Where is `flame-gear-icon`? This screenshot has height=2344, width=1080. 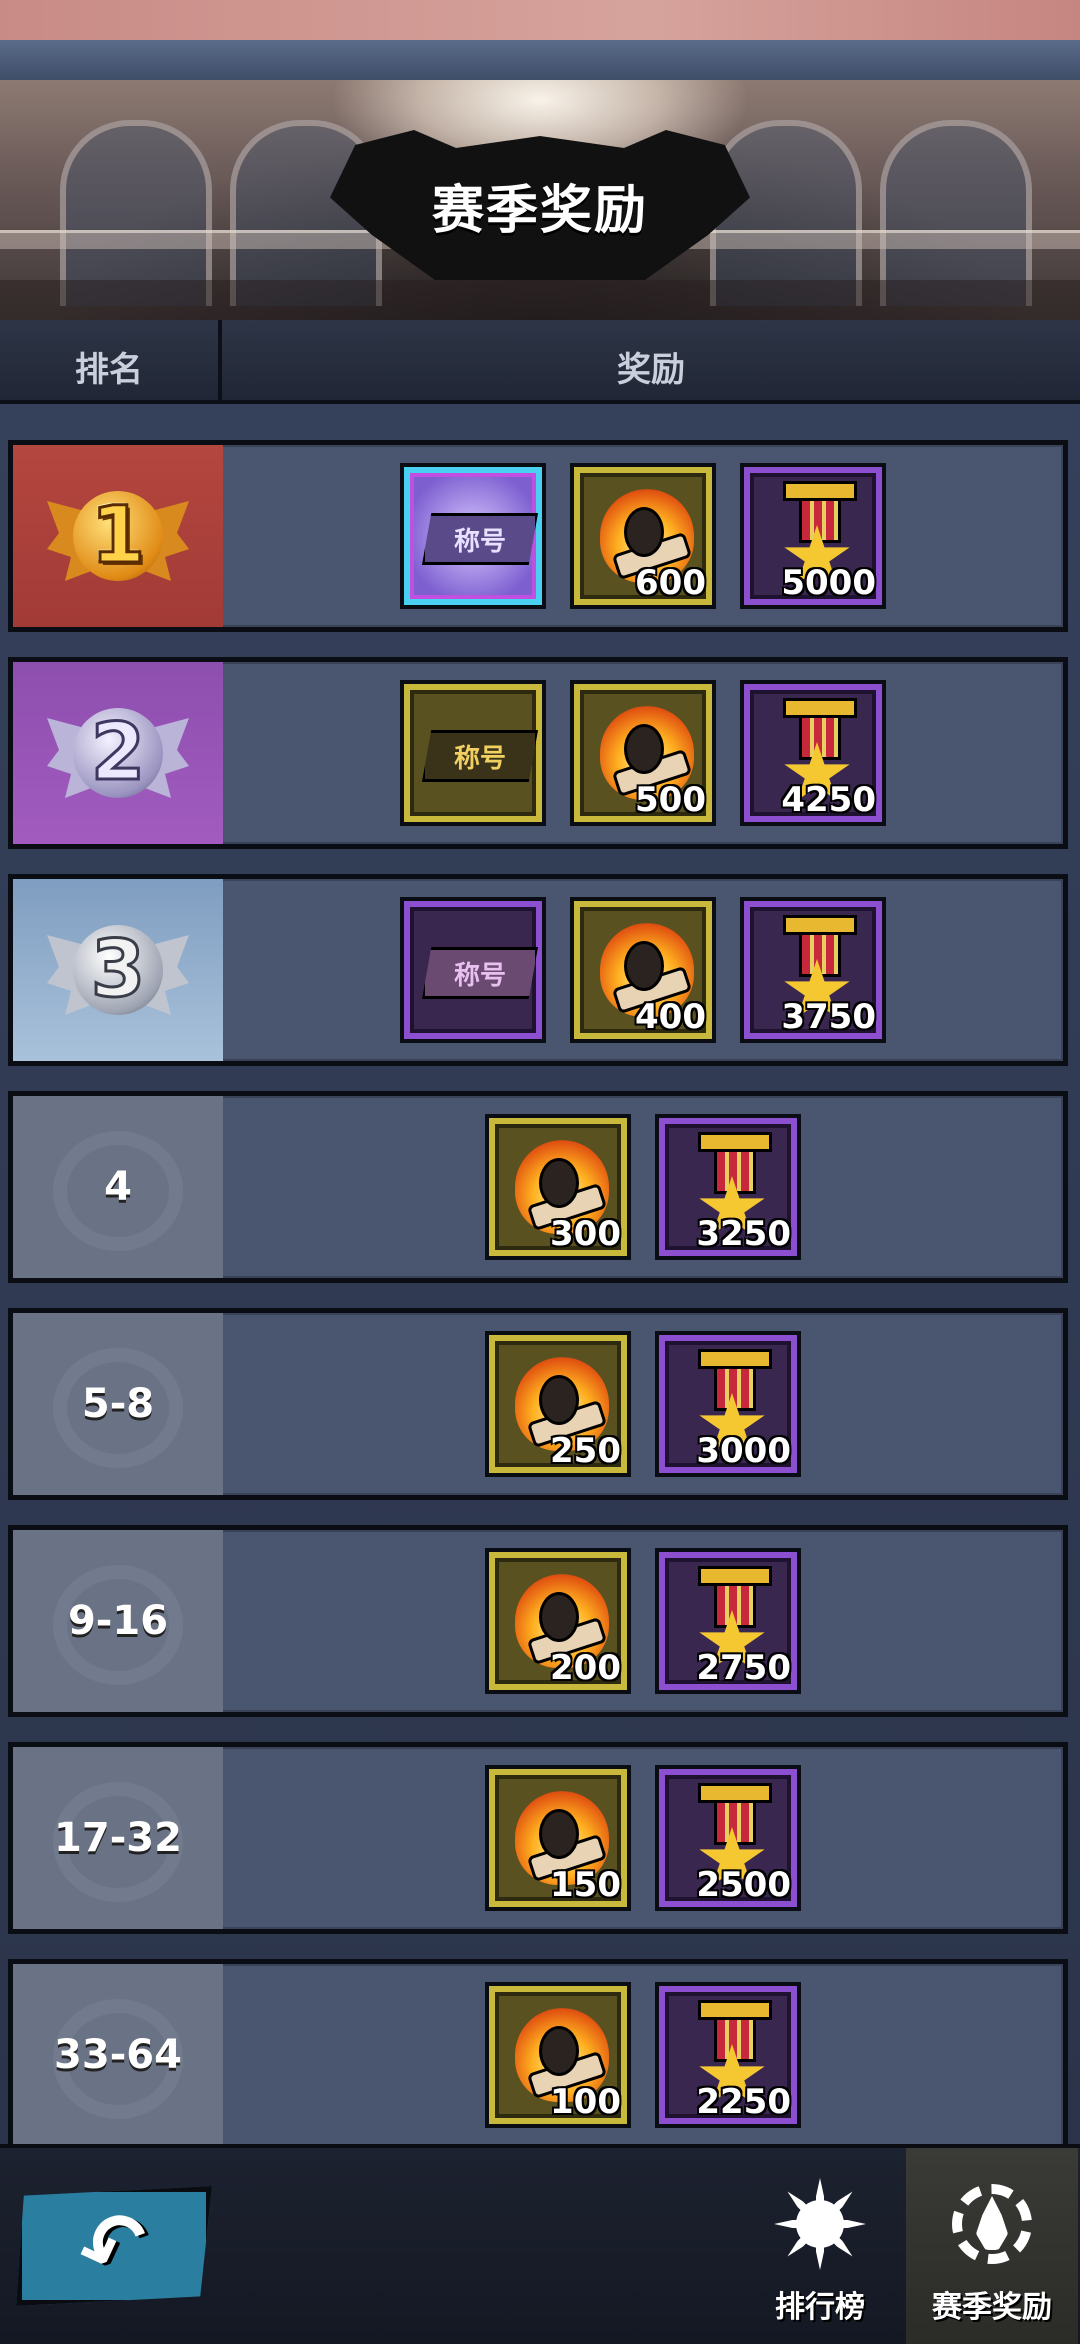
flame-gear-icon is located at coordinates (992, 2224).